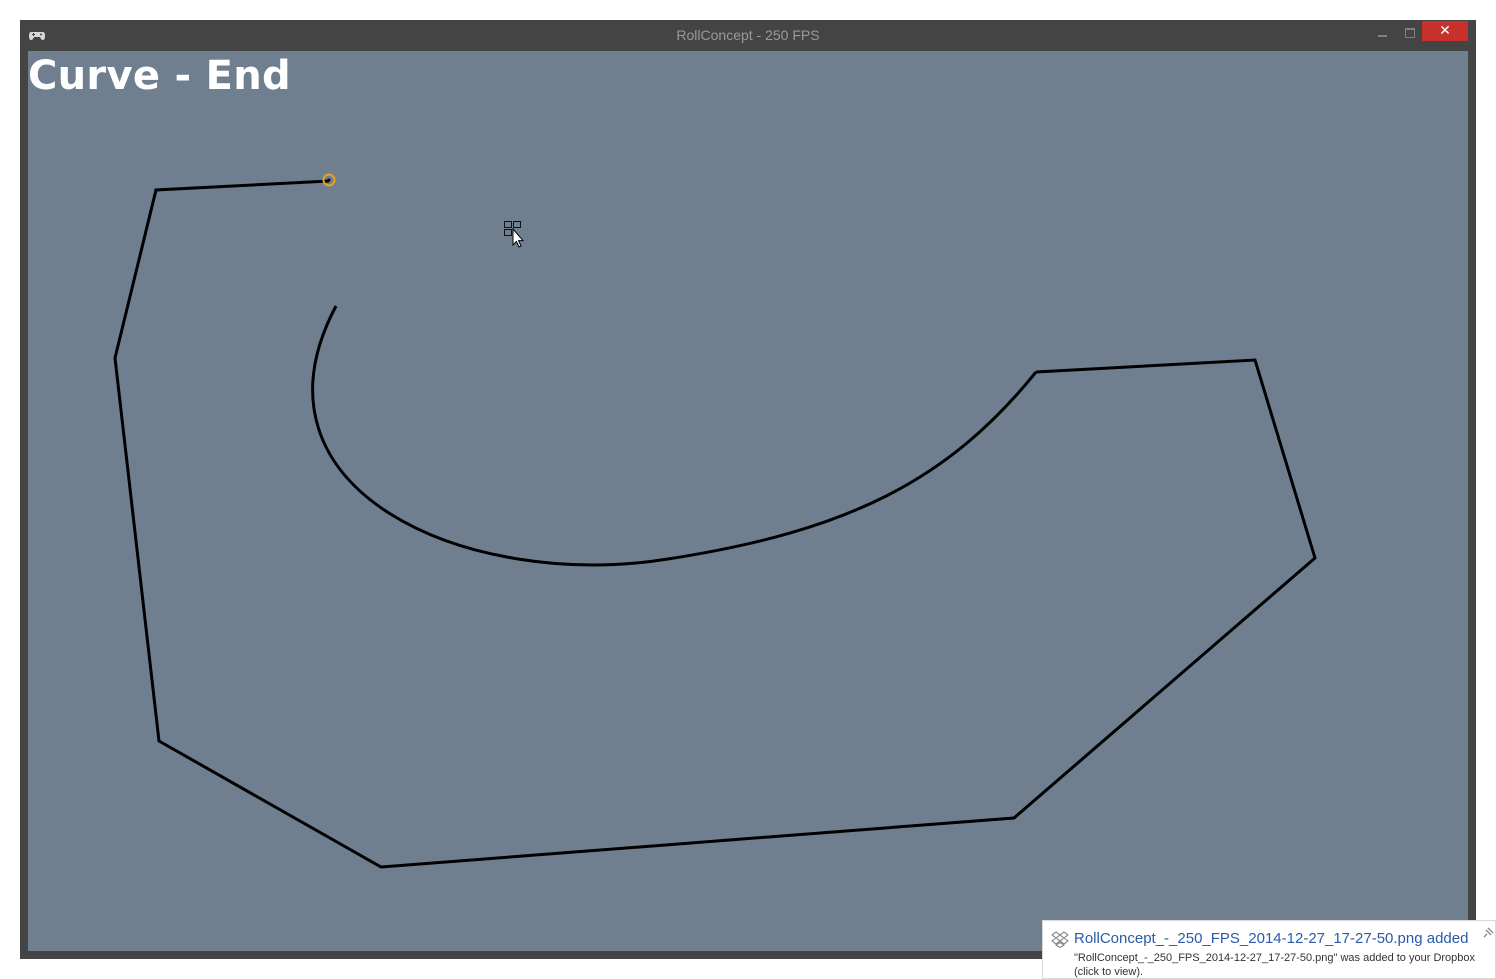 The height and width of the screenshot is (979, 1496). I want to click on minimize-icon, so click(1382, 36).